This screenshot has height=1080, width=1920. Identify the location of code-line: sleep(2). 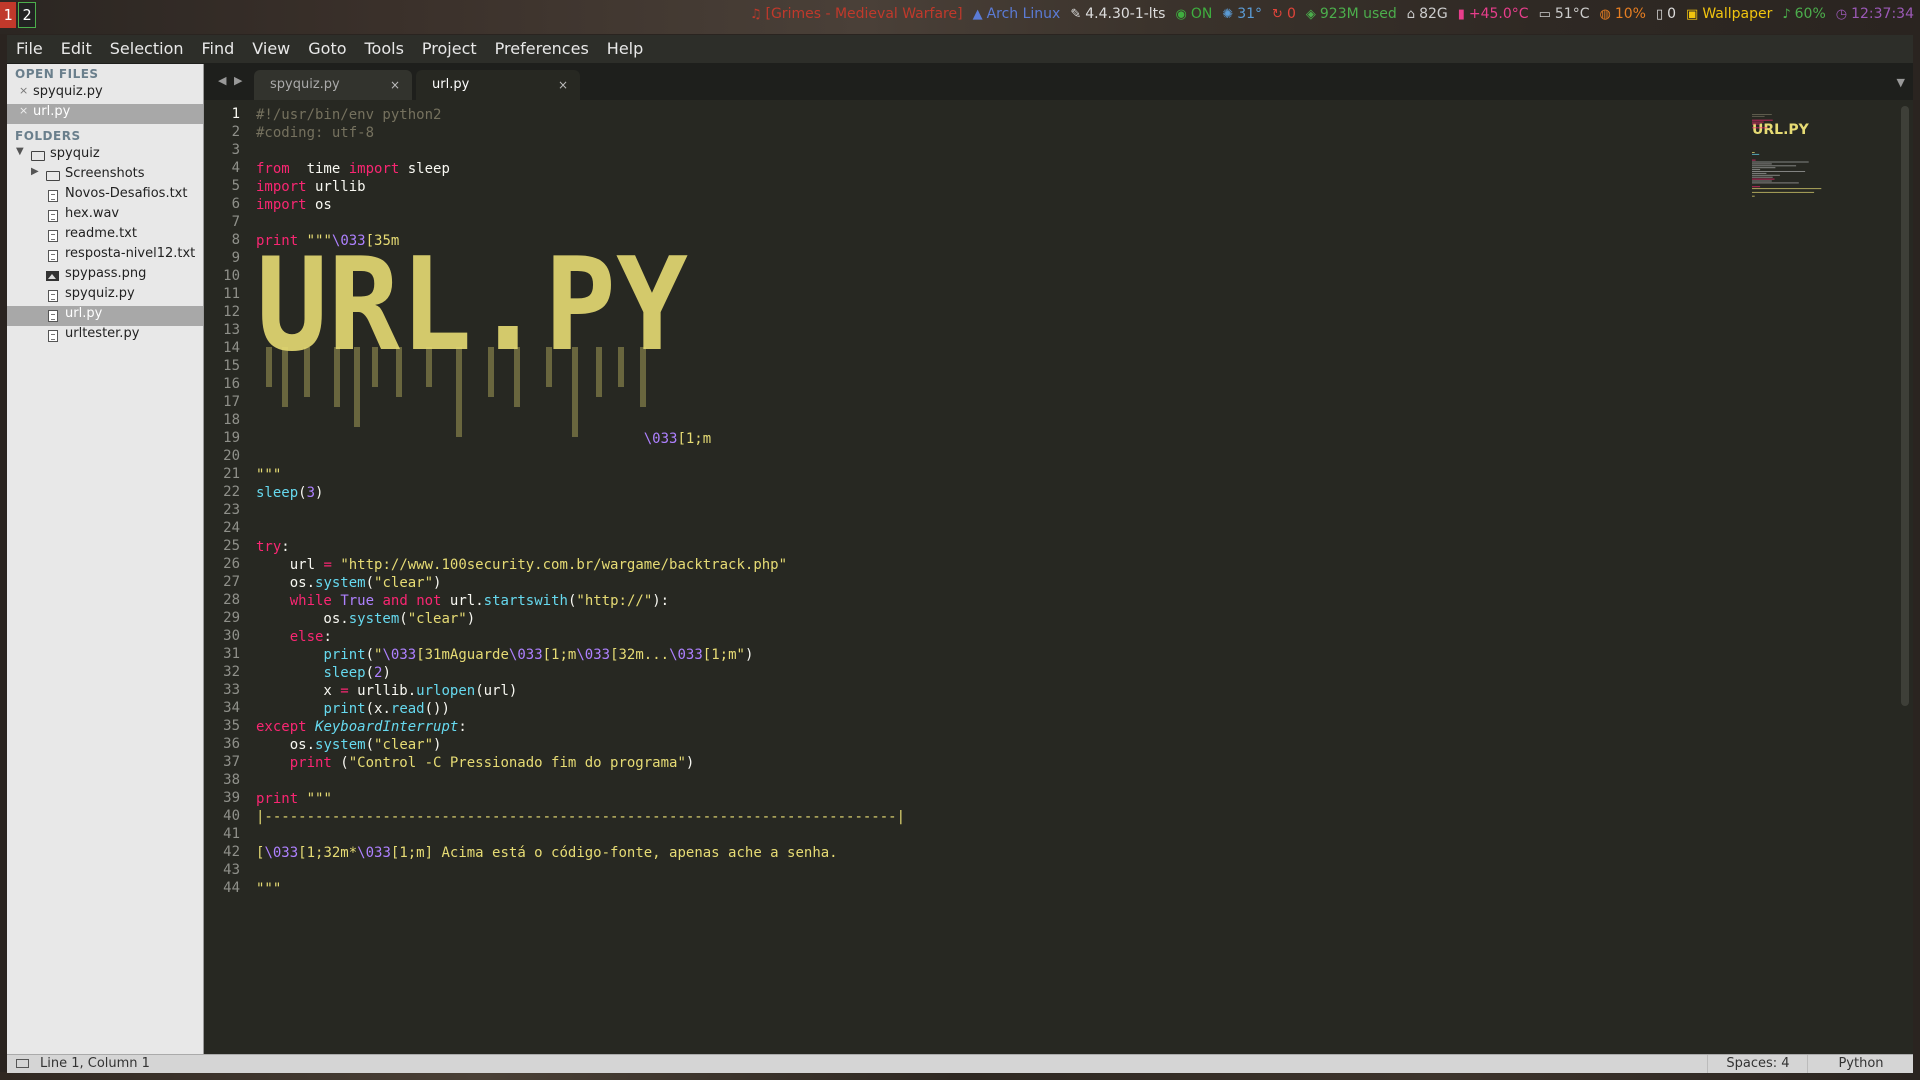
(580, 673).